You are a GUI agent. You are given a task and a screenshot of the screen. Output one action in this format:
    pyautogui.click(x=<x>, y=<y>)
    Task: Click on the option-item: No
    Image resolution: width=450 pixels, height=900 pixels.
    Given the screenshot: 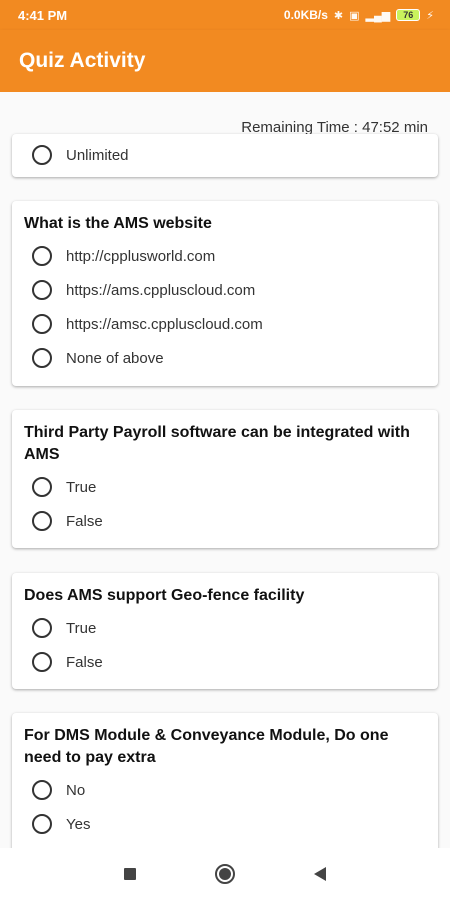 What is the action you would take?
    pyautogui.click(x=225, y=790)
    